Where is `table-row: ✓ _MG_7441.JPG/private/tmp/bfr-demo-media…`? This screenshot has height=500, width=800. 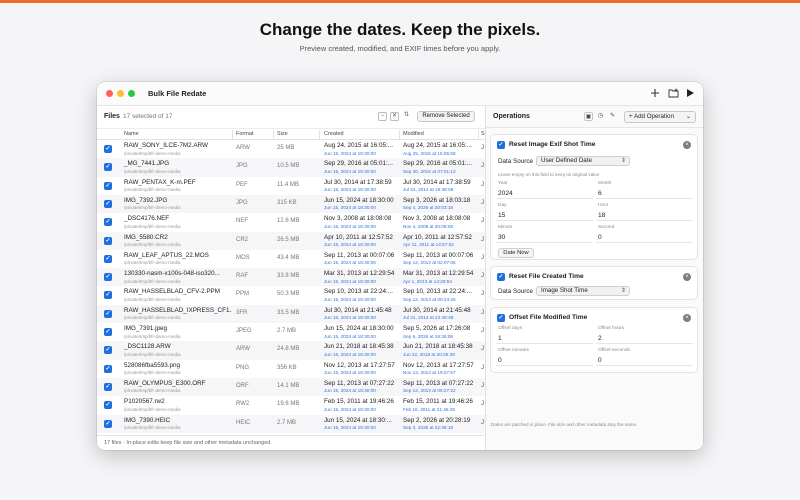
table-row: ✓ _MG_7441.JPG/private/tmp/bfr-demo-media… is located at coordinates (291, 167).